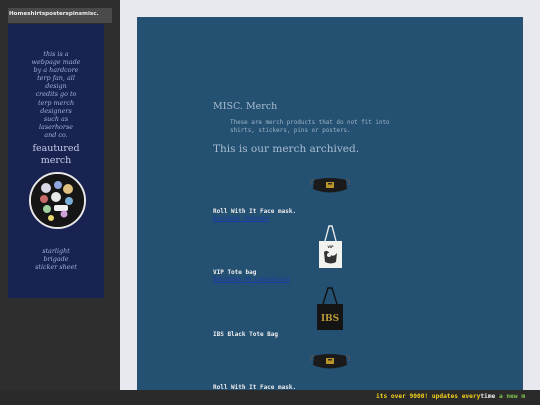 The height and width of the screenshot is (405, 540). What do you see at coordinates (56, 78) in the screenshot?
I see `sidebar-line: terp fan, all` at bounding box center [56, 78].